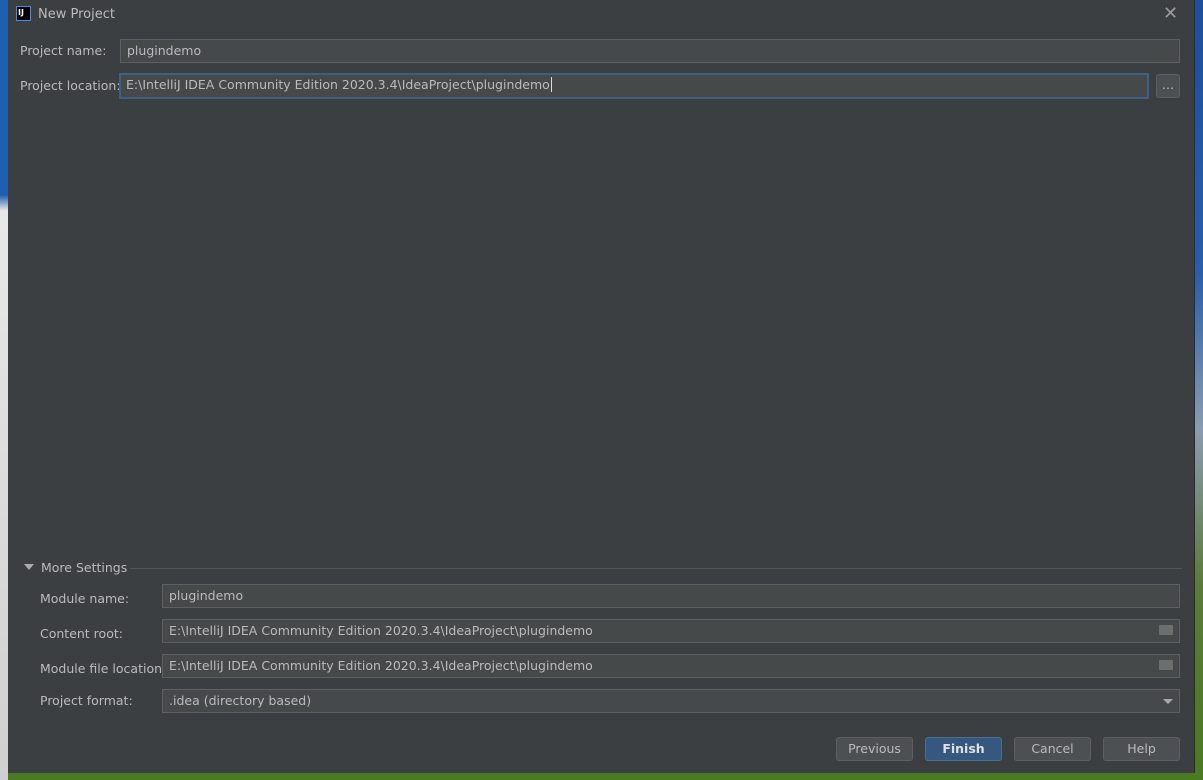  I want to click on project-name-label: Project name:, so click(63, 50).